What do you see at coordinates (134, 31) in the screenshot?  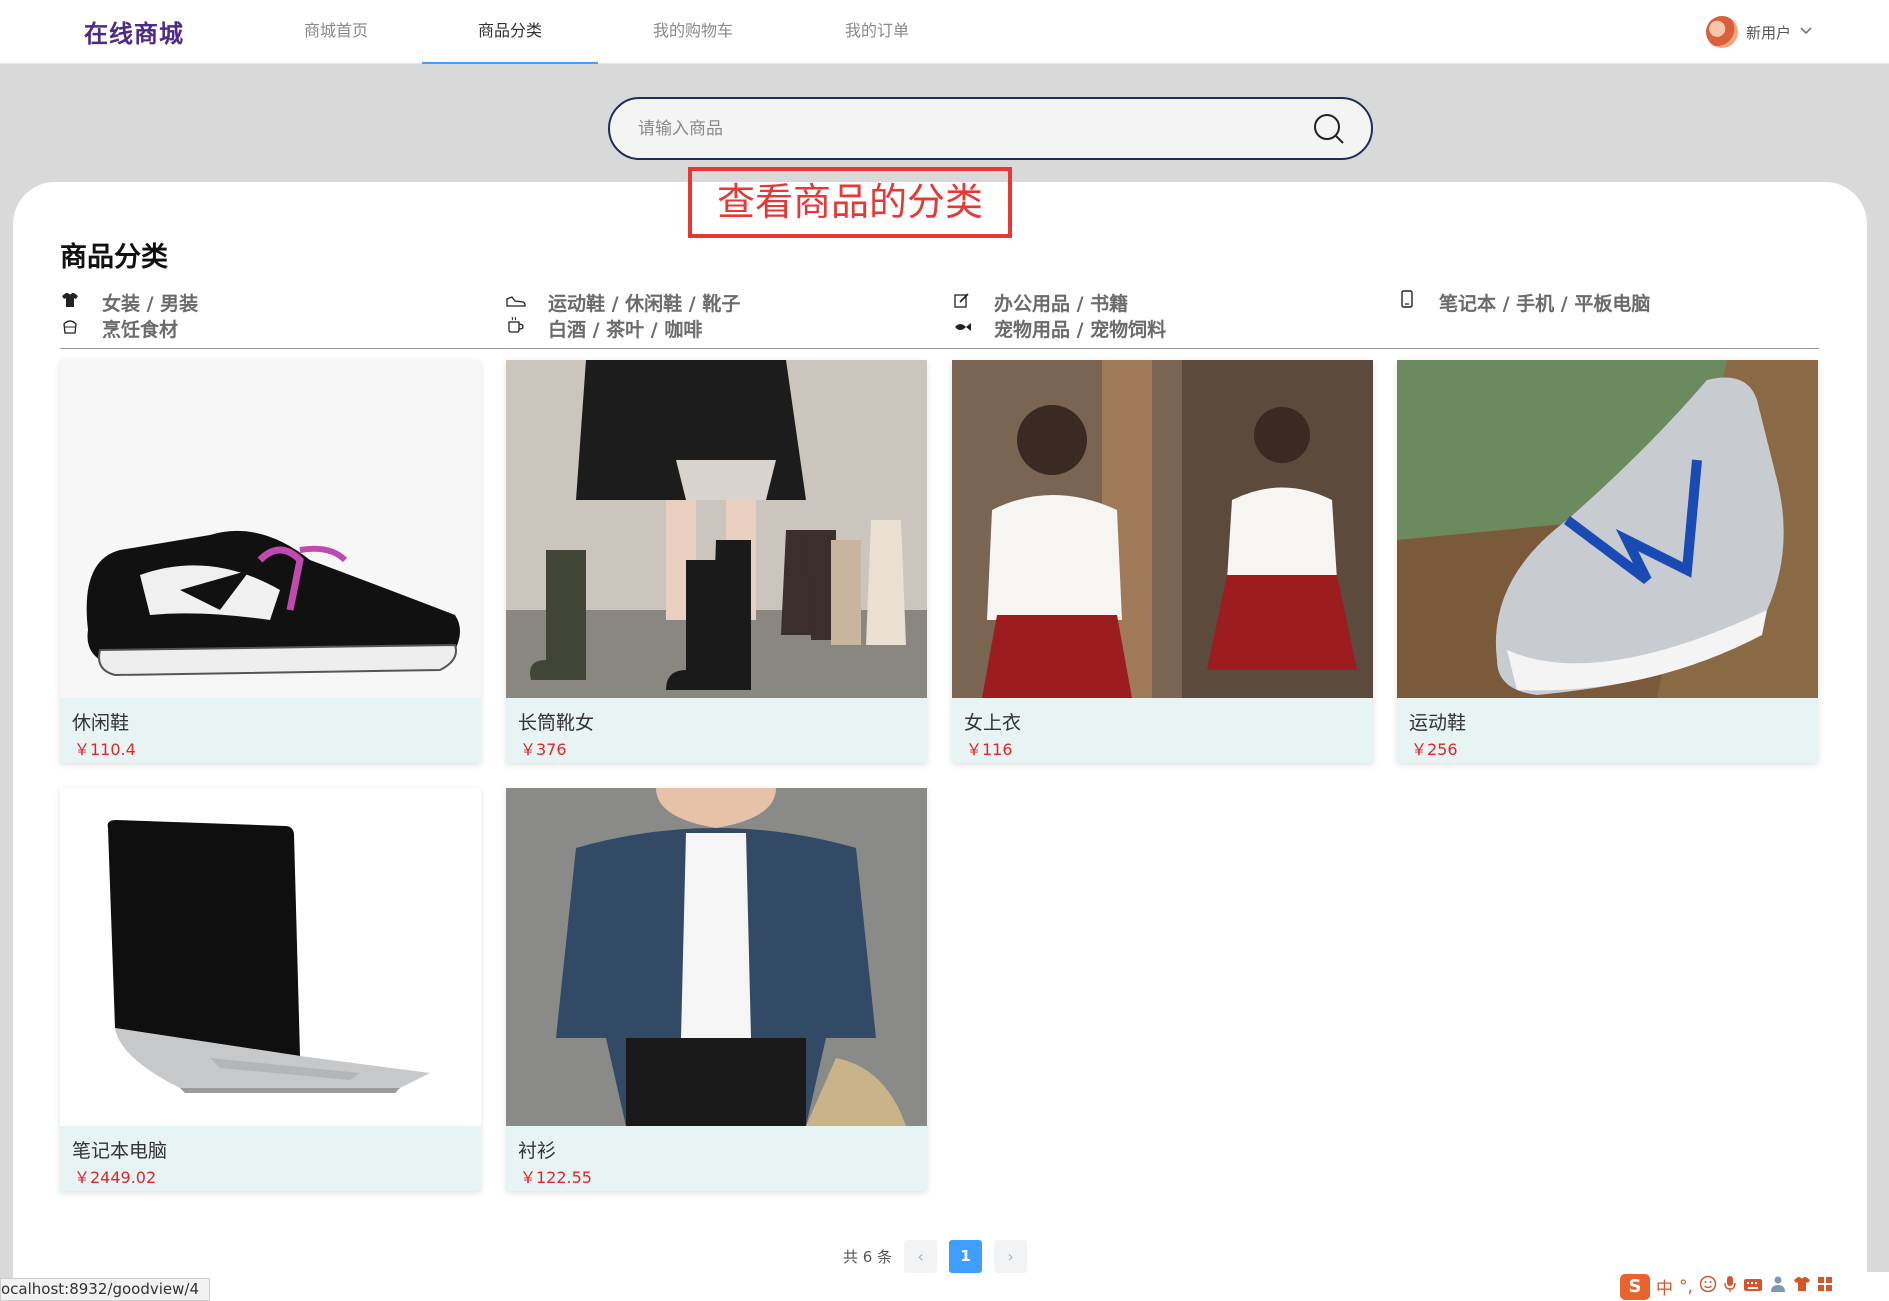 I see `site-logo: 在线商城` at bounding box center [134, 31].